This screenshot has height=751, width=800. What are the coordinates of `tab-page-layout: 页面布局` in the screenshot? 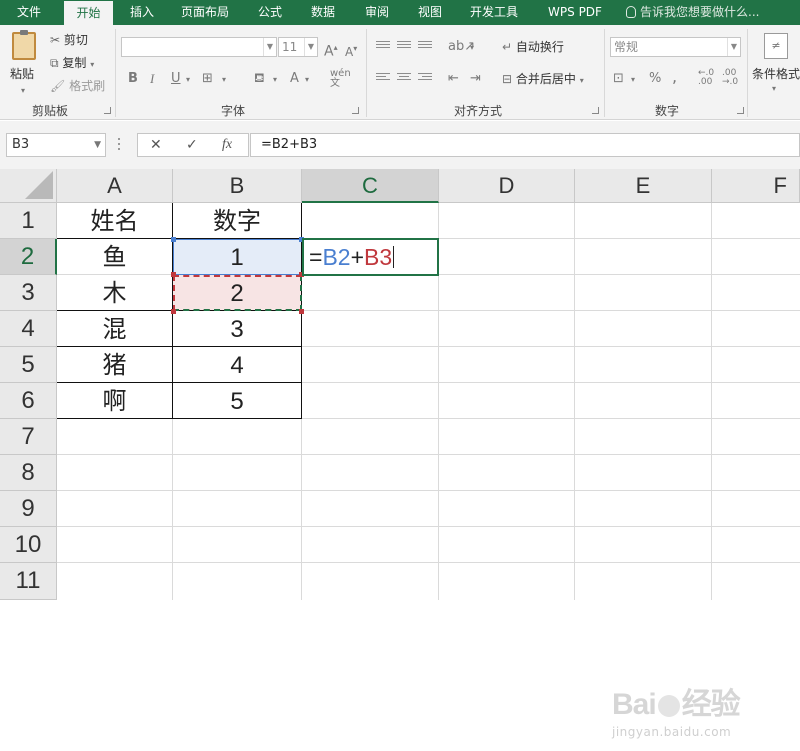 It's located at (205, 12).